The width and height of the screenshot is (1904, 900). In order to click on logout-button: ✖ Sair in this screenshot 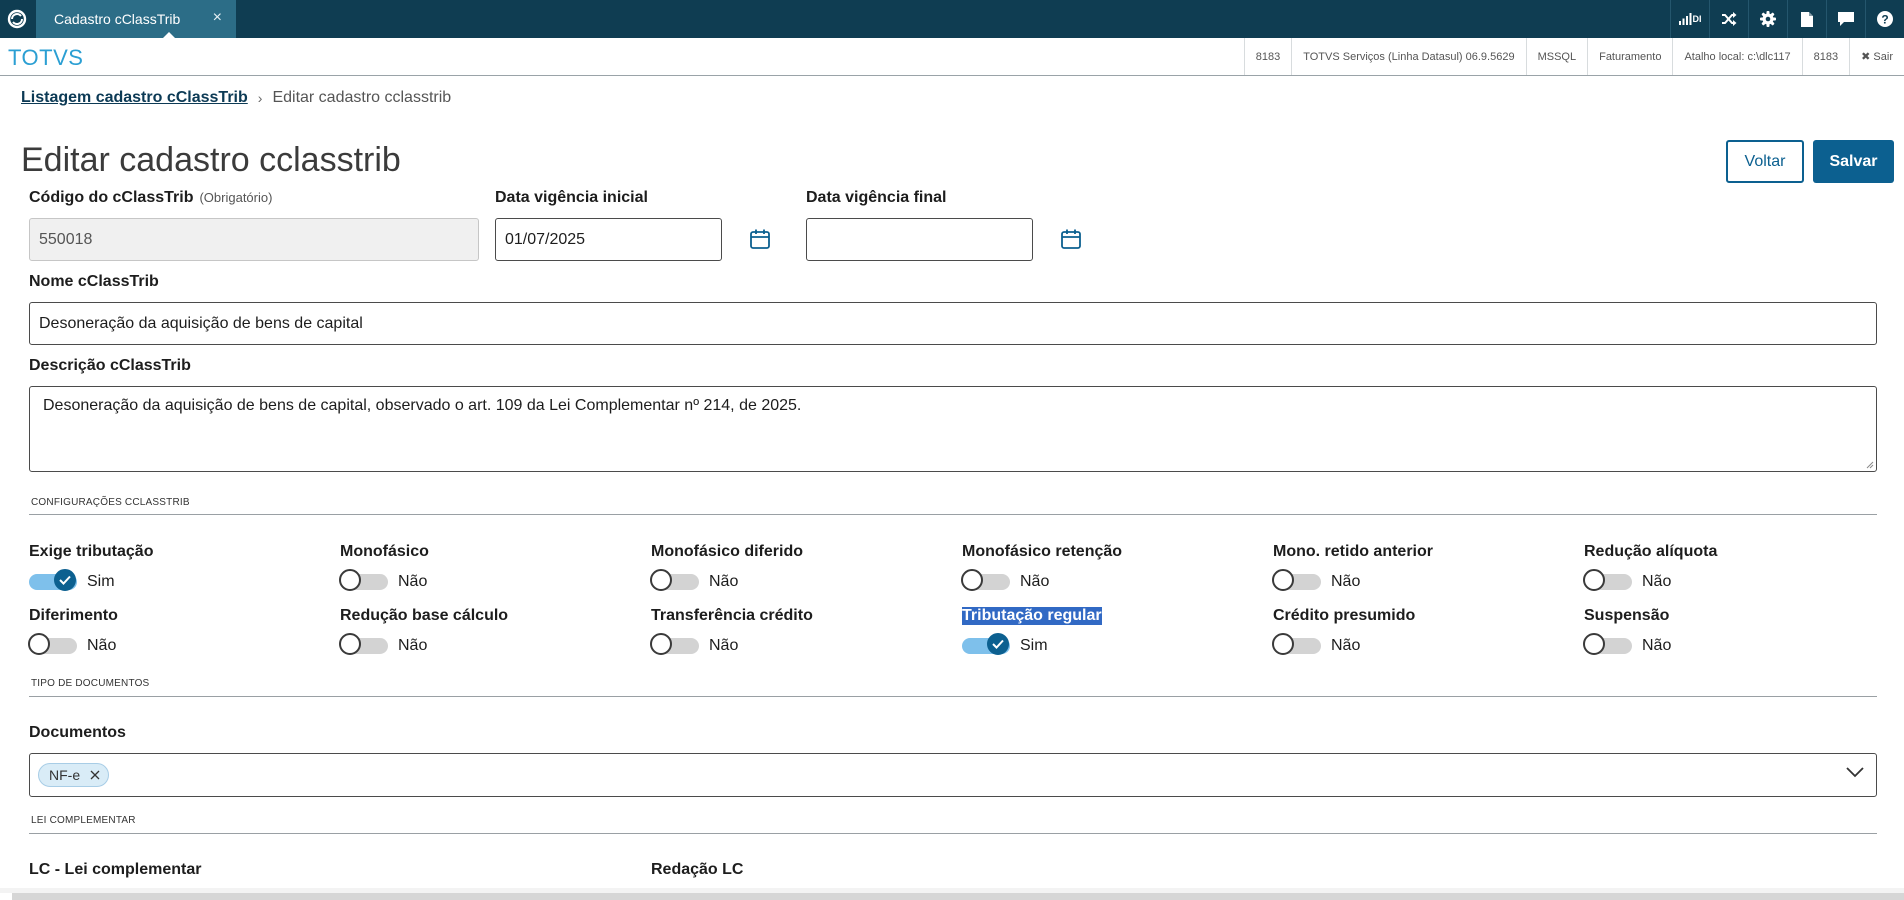, I will do `click(1876, 56)`.